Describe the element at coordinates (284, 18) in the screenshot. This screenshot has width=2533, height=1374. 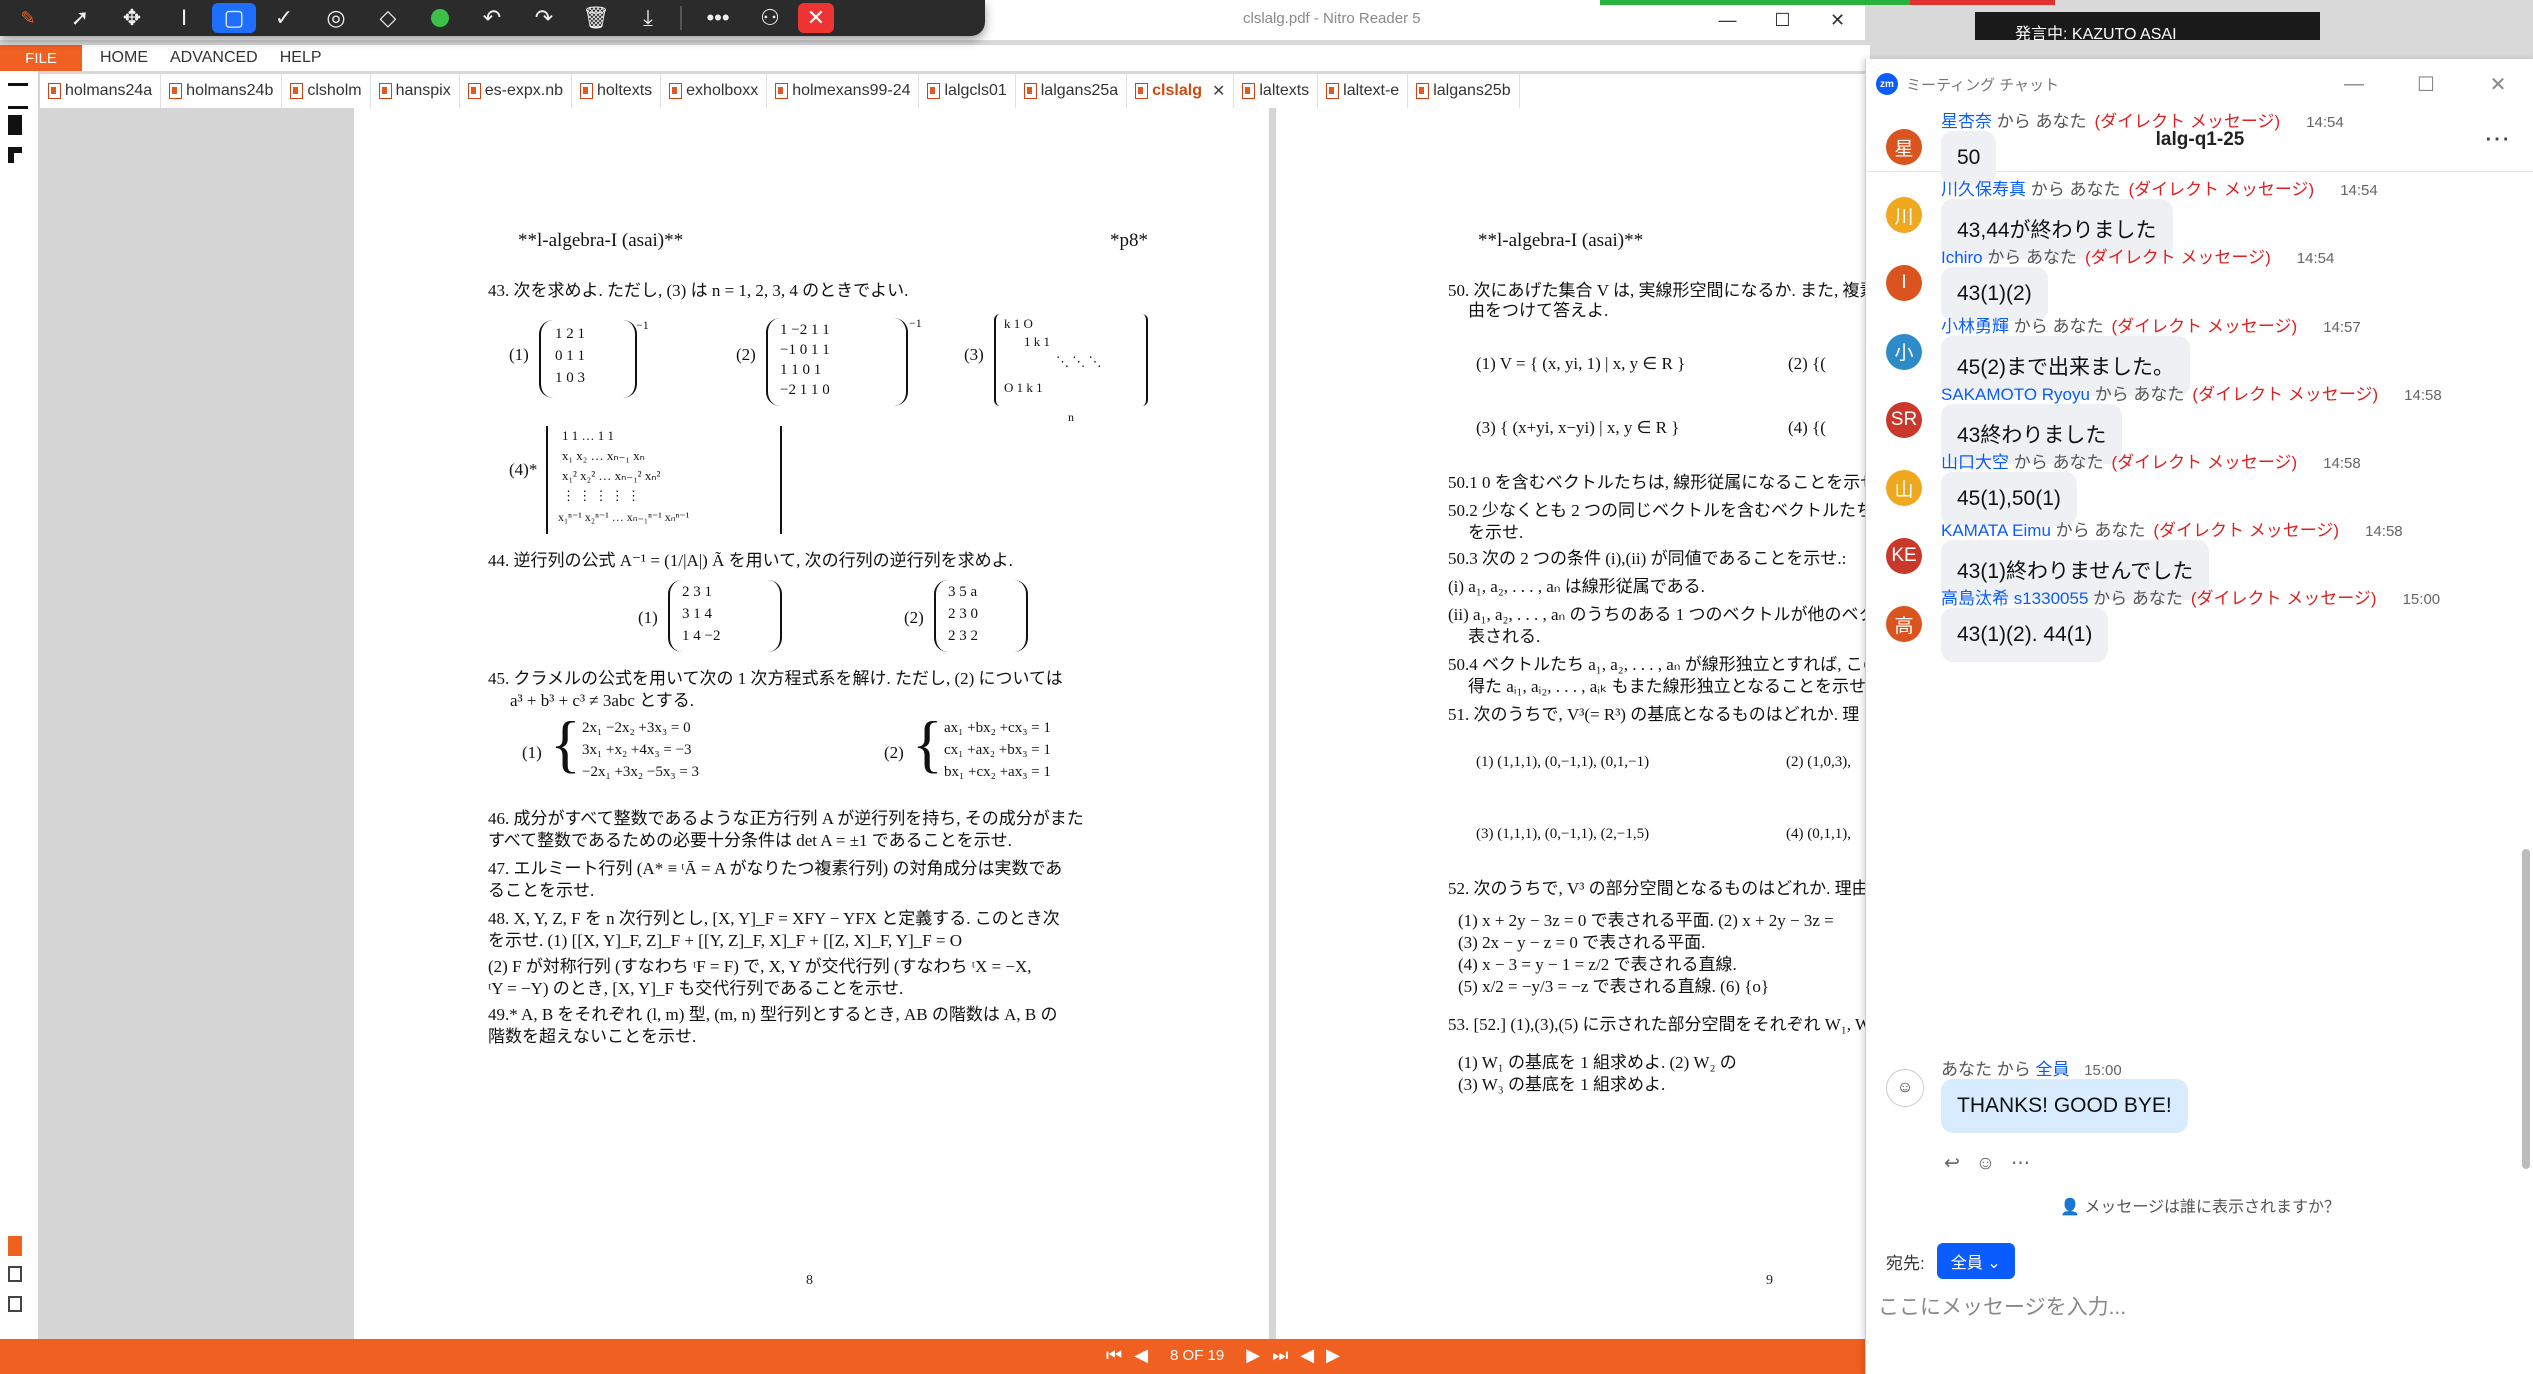
I see `check-icon: ✓` at that location.